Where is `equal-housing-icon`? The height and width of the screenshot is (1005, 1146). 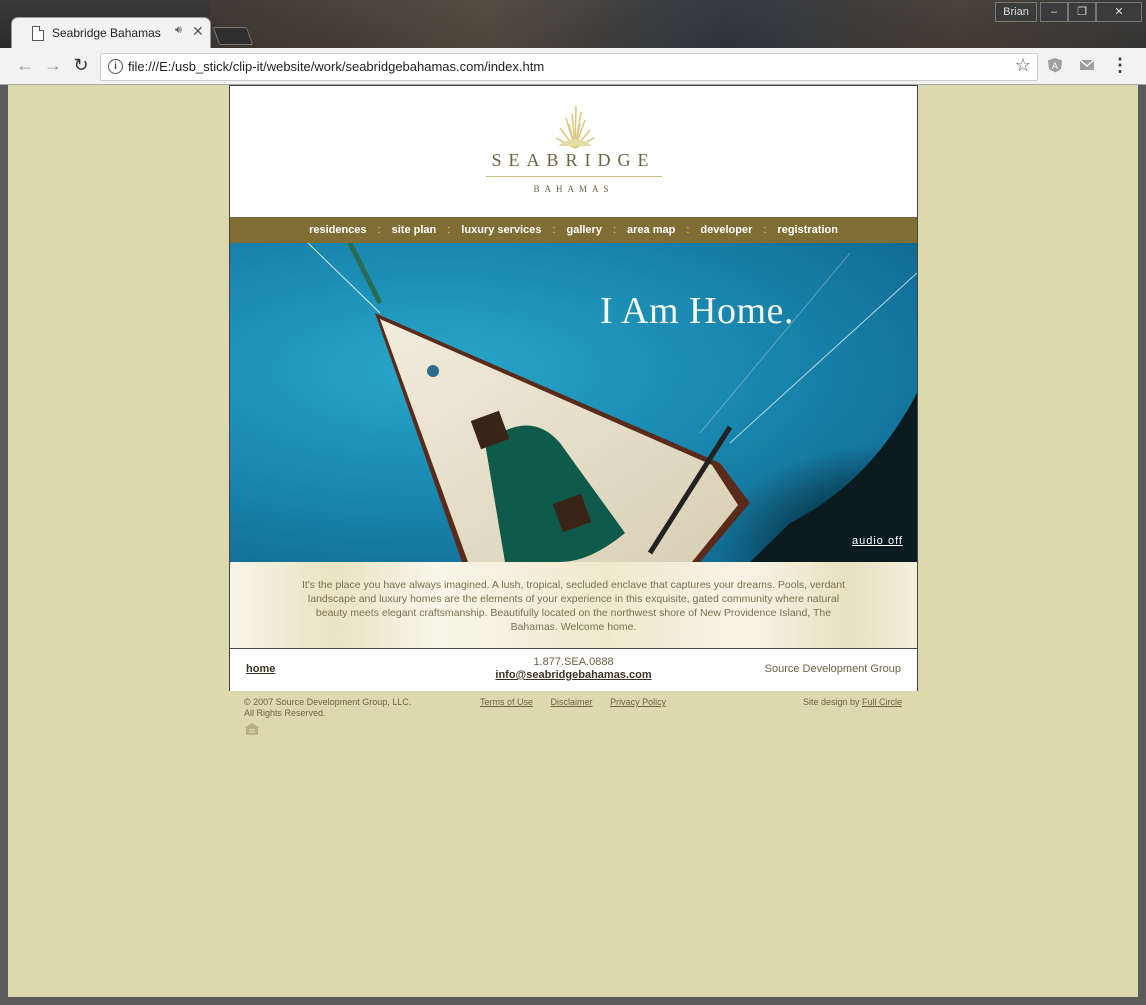 equal-housing-icon is located at coordinates (252, 729).